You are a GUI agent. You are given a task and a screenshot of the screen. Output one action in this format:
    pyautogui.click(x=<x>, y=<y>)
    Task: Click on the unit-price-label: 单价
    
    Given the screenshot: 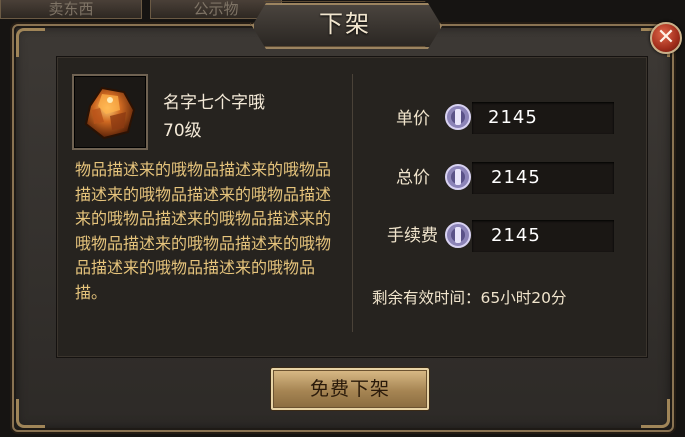 What is the action you would take?
    pyautogui.click(x=413, y=119)
    